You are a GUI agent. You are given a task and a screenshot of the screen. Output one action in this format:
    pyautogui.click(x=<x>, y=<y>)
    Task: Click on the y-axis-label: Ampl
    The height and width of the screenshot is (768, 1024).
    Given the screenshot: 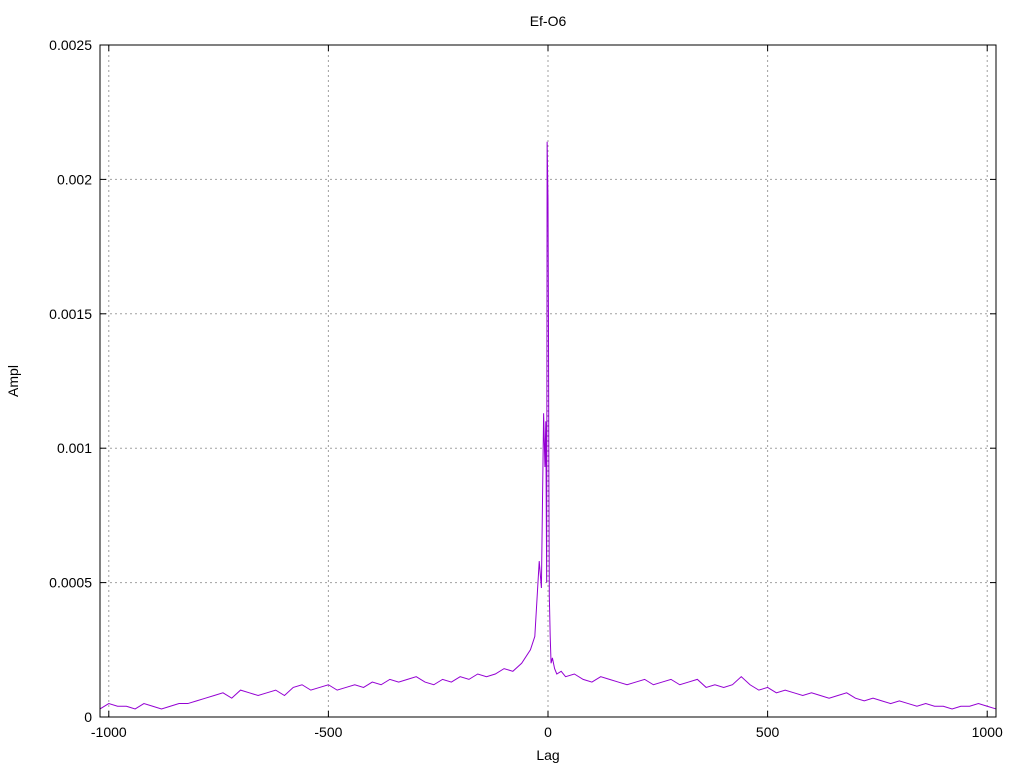 What is the action you would take?
    pyautogui.click(x=13, y=381)
    